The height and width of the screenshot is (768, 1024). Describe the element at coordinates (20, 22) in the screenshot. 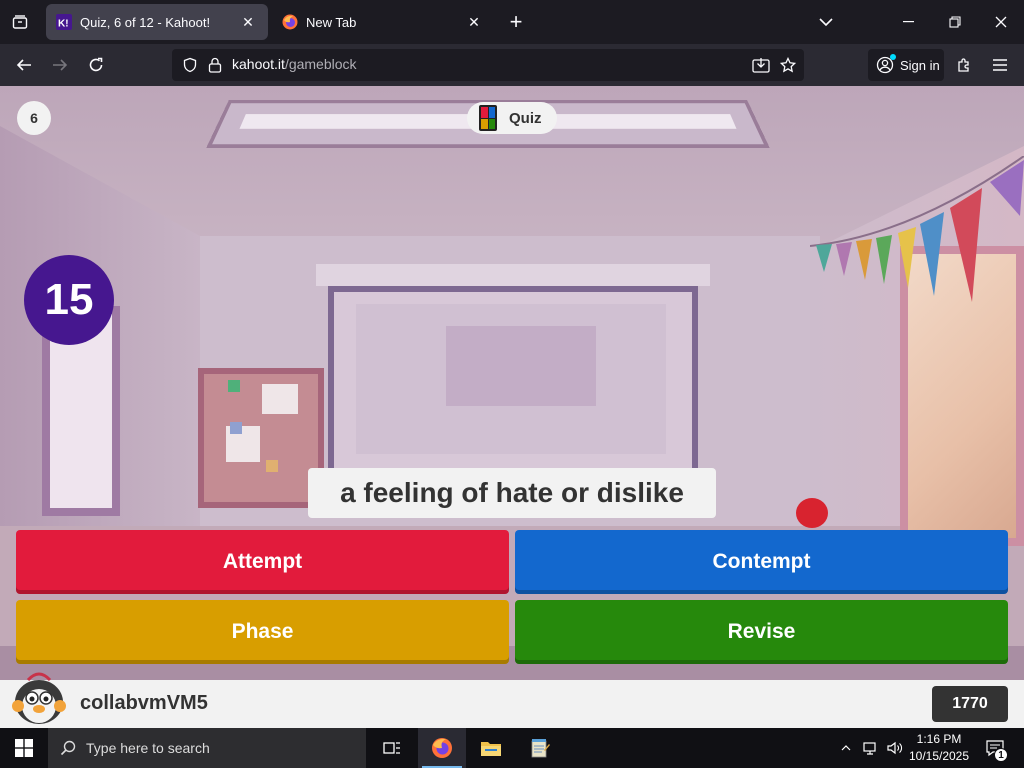

I see `tab-list-icon` at that location.